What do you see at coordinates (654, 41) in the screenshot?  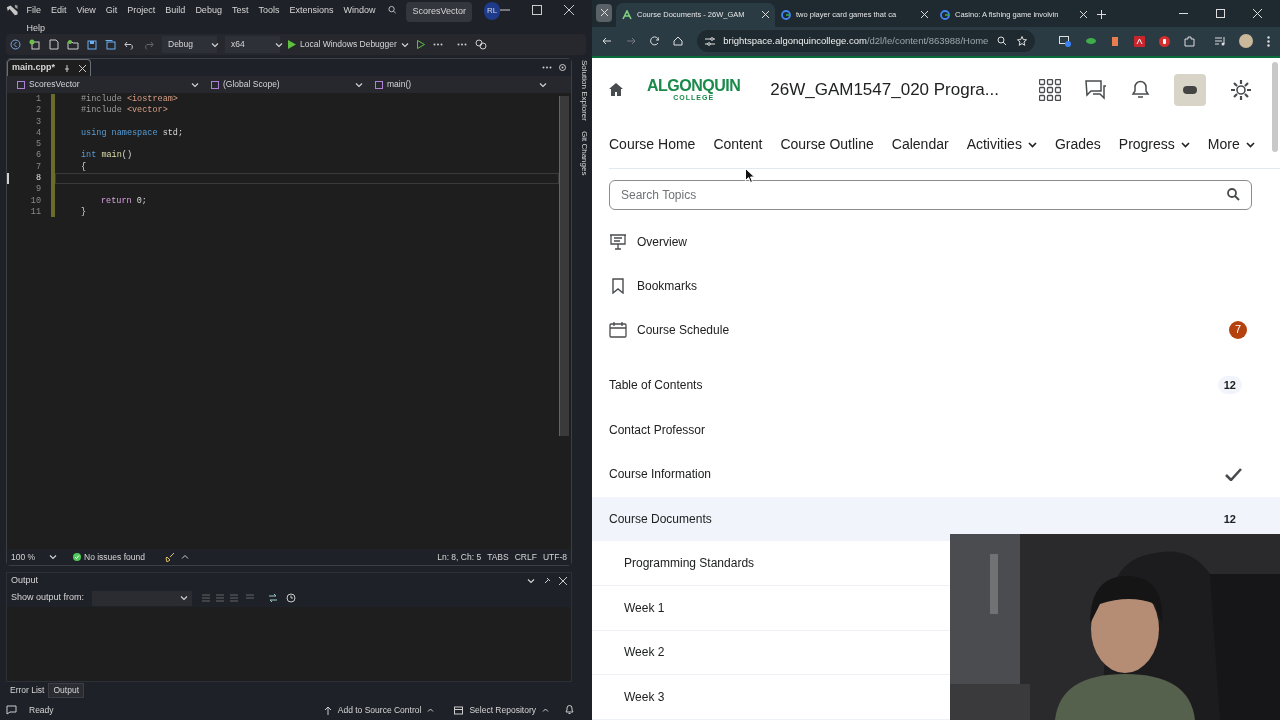 I see `reload-icon` at bounding box center [654, 41].